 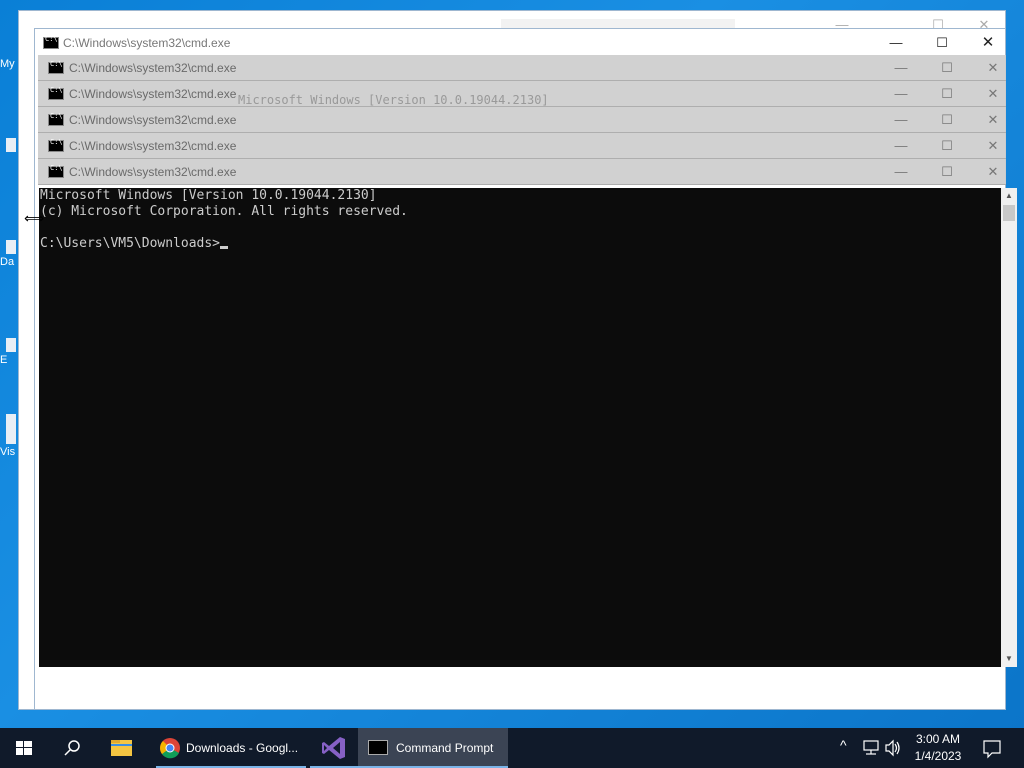 I want to click on search-button, so click(x=72, y=748).